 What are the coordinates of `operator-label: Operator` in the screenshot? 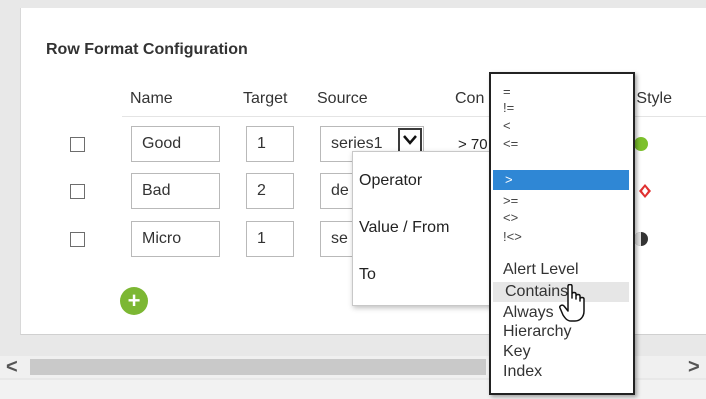 It's located at (391, 180).